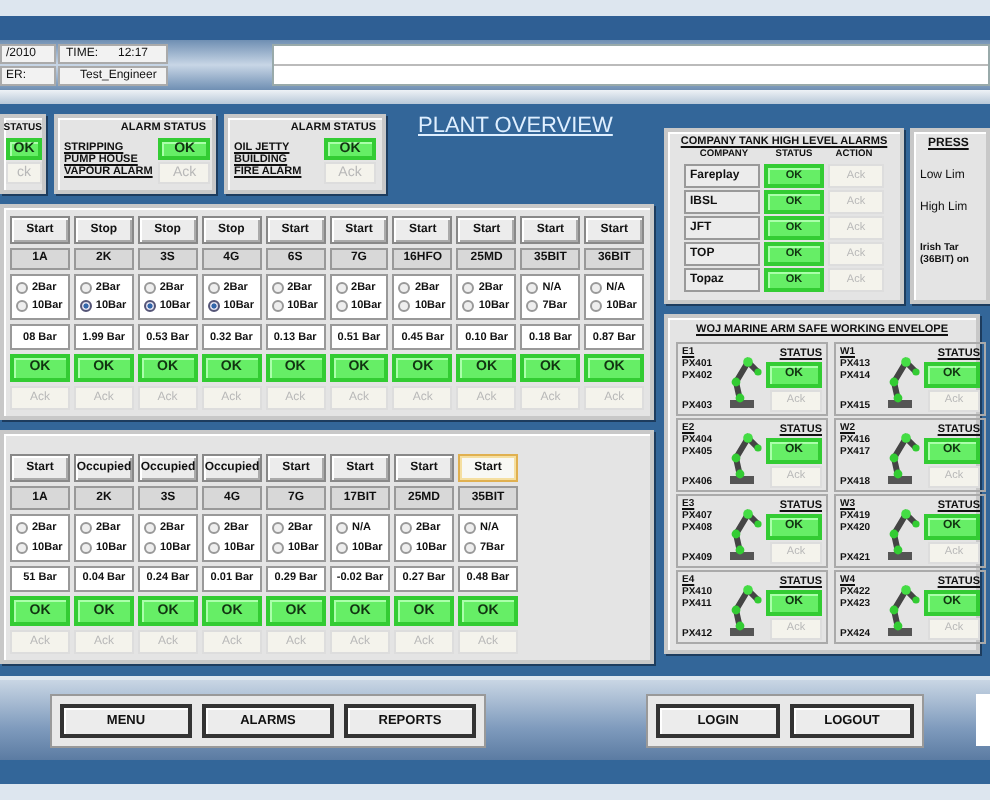 This screenshot has height=800, width=990. What do you see at coordinates (515, 126) in the screenshot?
I see `page-title: PLANT OVERVIEW` at bounding box center [515, 126].